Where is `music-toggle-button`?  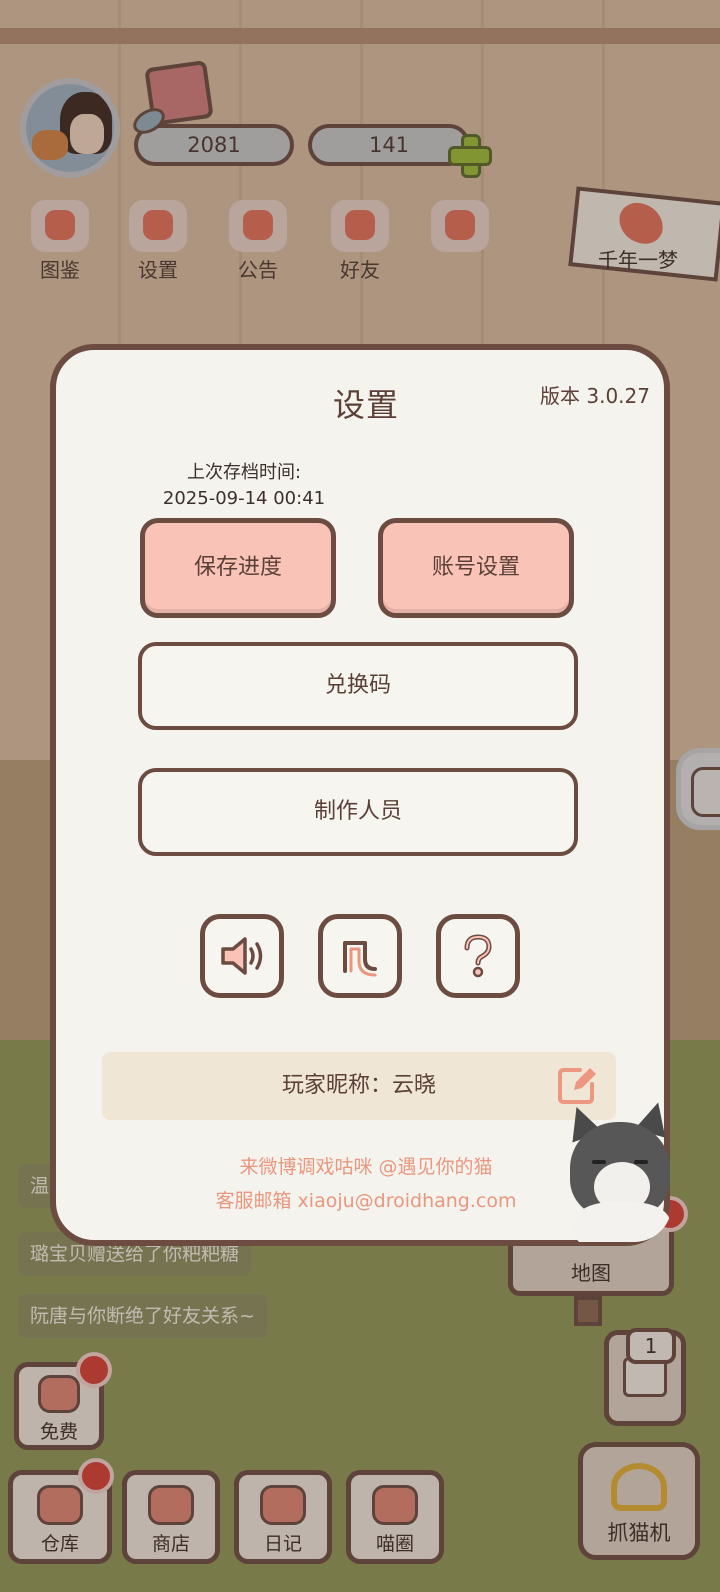 music-toggle-button is located at coordinates (360, 956).